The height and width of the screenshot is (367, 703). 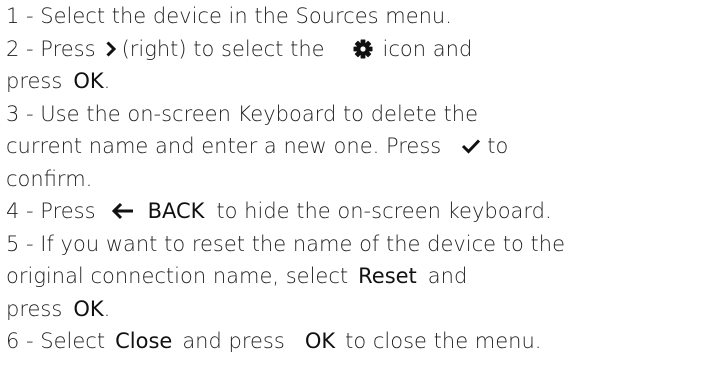 What do you see at coordinates (363, 49) in the screenshot?
I see `gear-icon` at bounding box center [363, 49].